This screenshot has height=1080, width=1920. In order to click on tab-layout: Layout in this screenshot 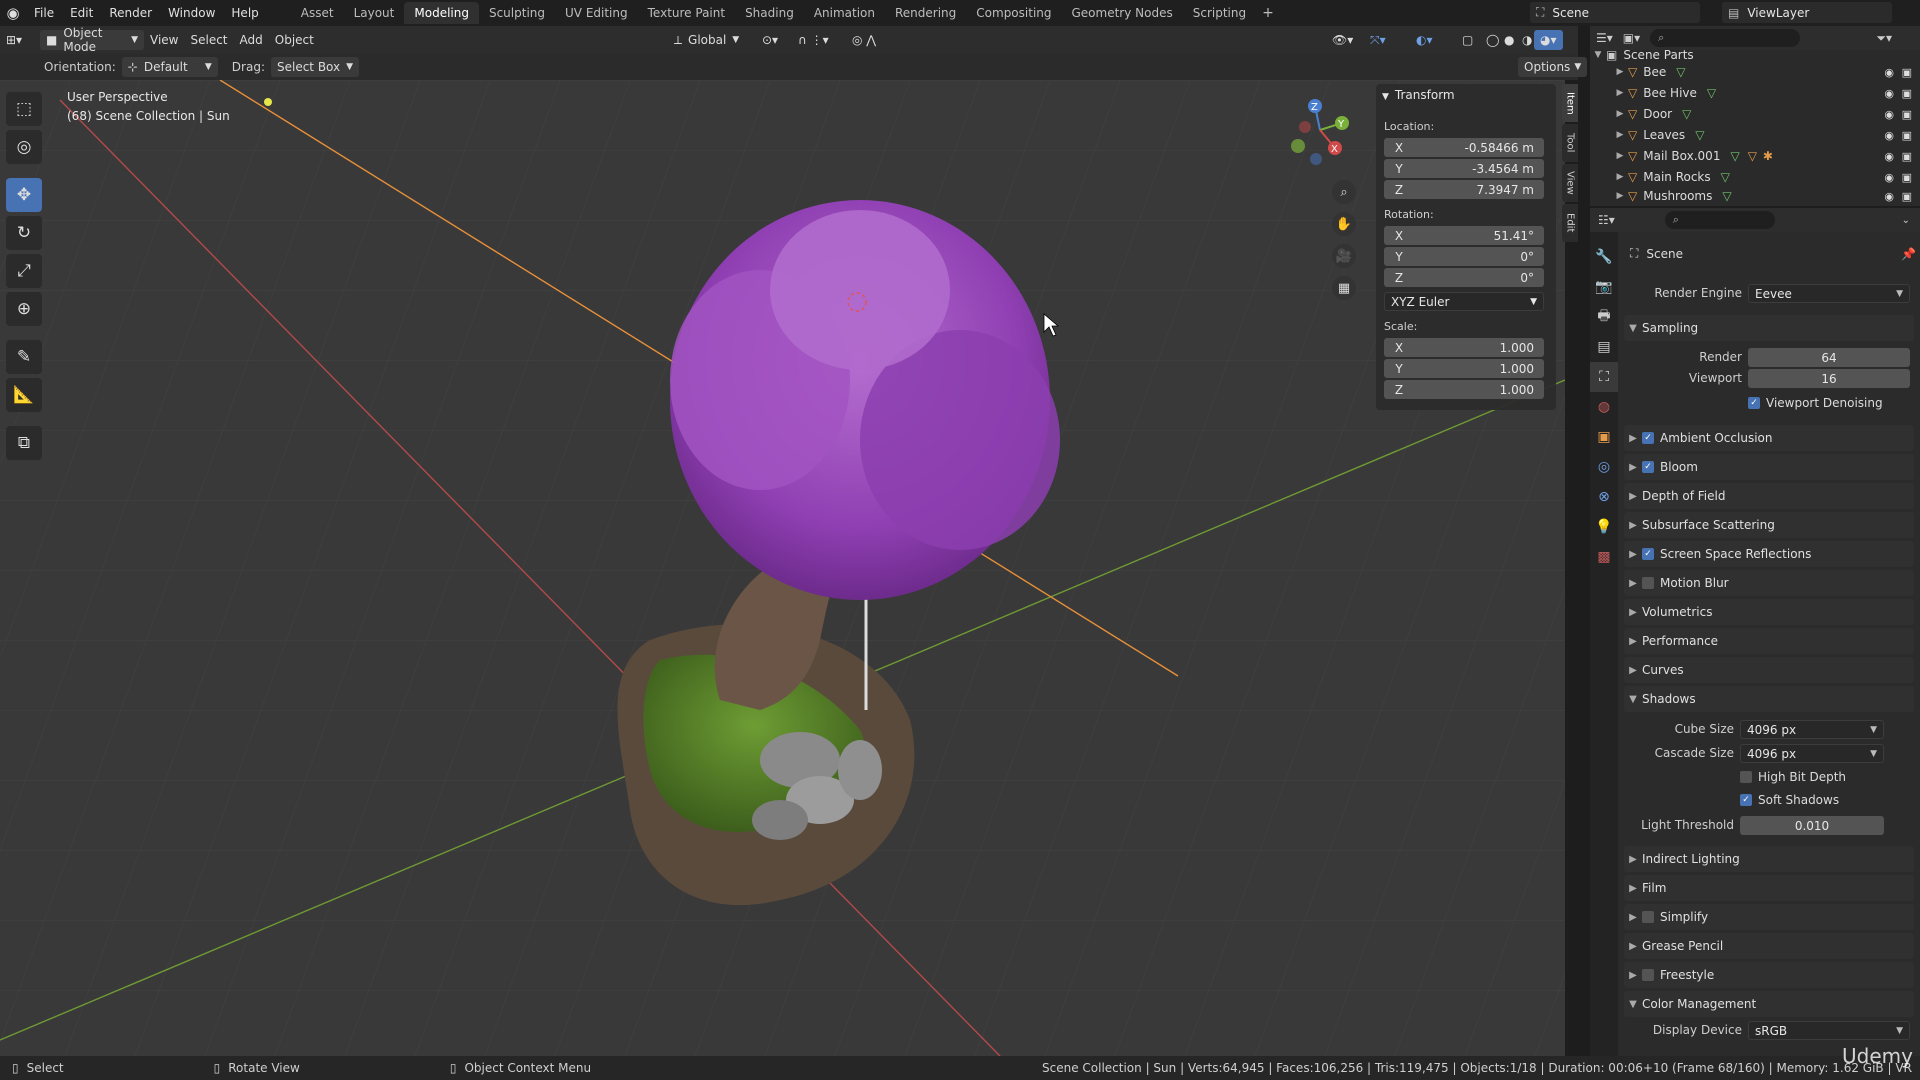, I will do `click(374, 13)`.